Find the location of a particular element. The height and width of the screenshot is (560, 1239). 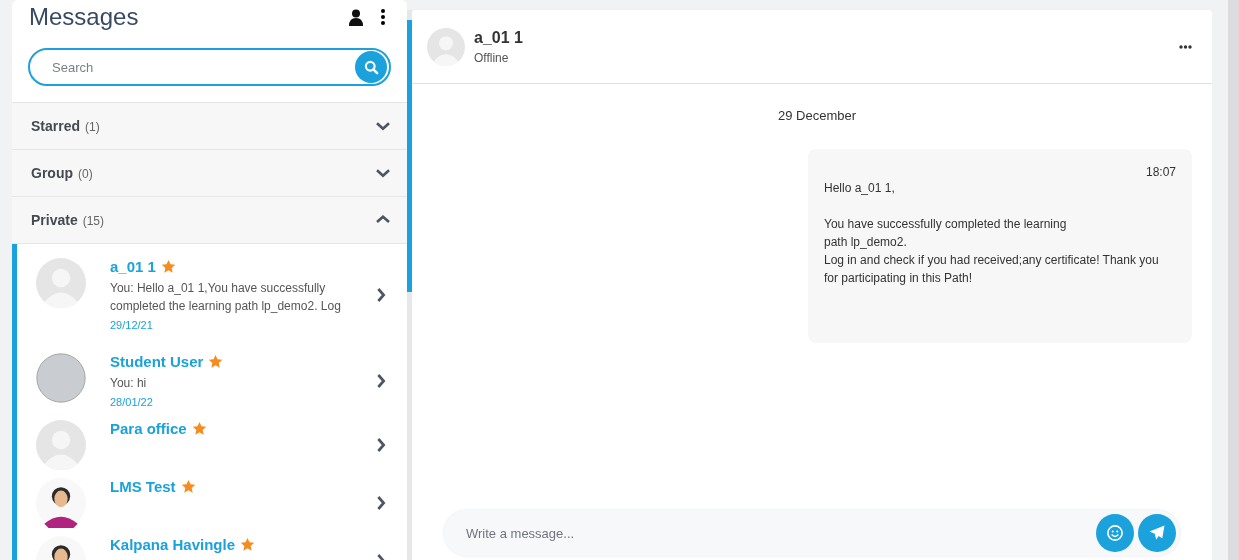

contact-name: Kalpana Havingle is located at coordinates (173, 544).